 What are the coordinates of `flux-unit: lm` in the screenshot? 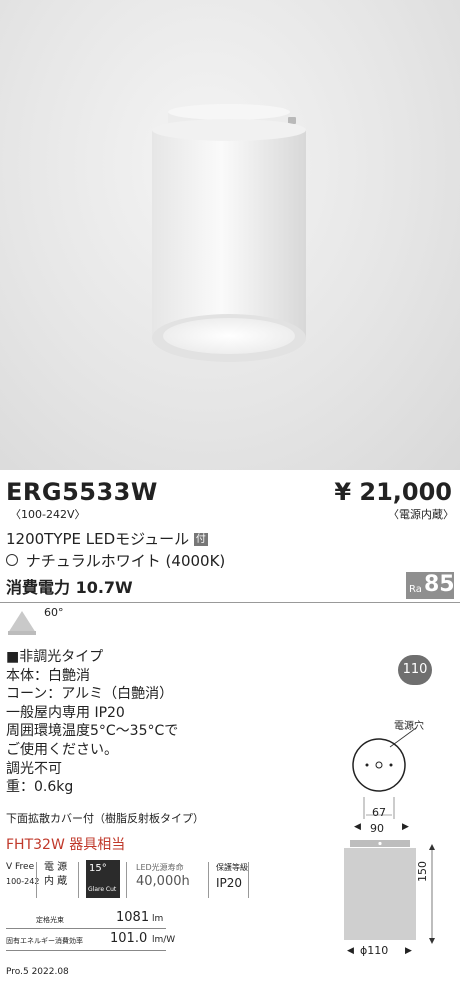 It's located at (158, 919).